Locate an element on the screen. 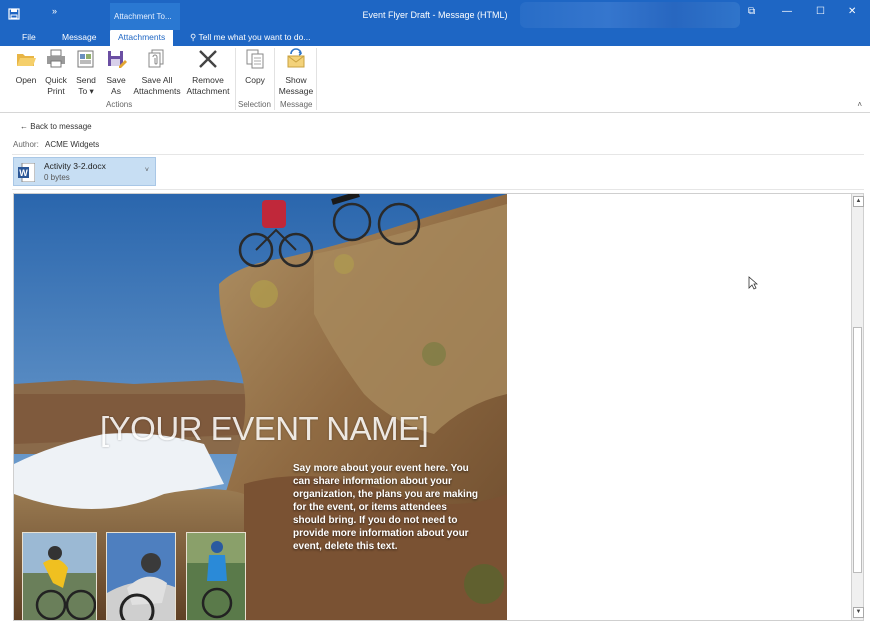 The height and width of the screenshot is (624, 870). attachment-name: Activity 3-2.docx is located at coordinates (75, 166).